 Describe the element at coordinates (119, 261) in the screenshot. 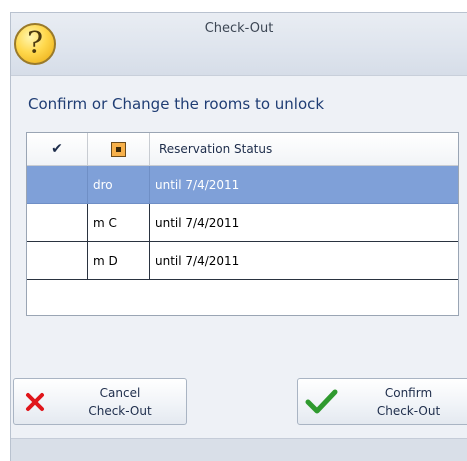

I see `room-cell: m D` at that location.